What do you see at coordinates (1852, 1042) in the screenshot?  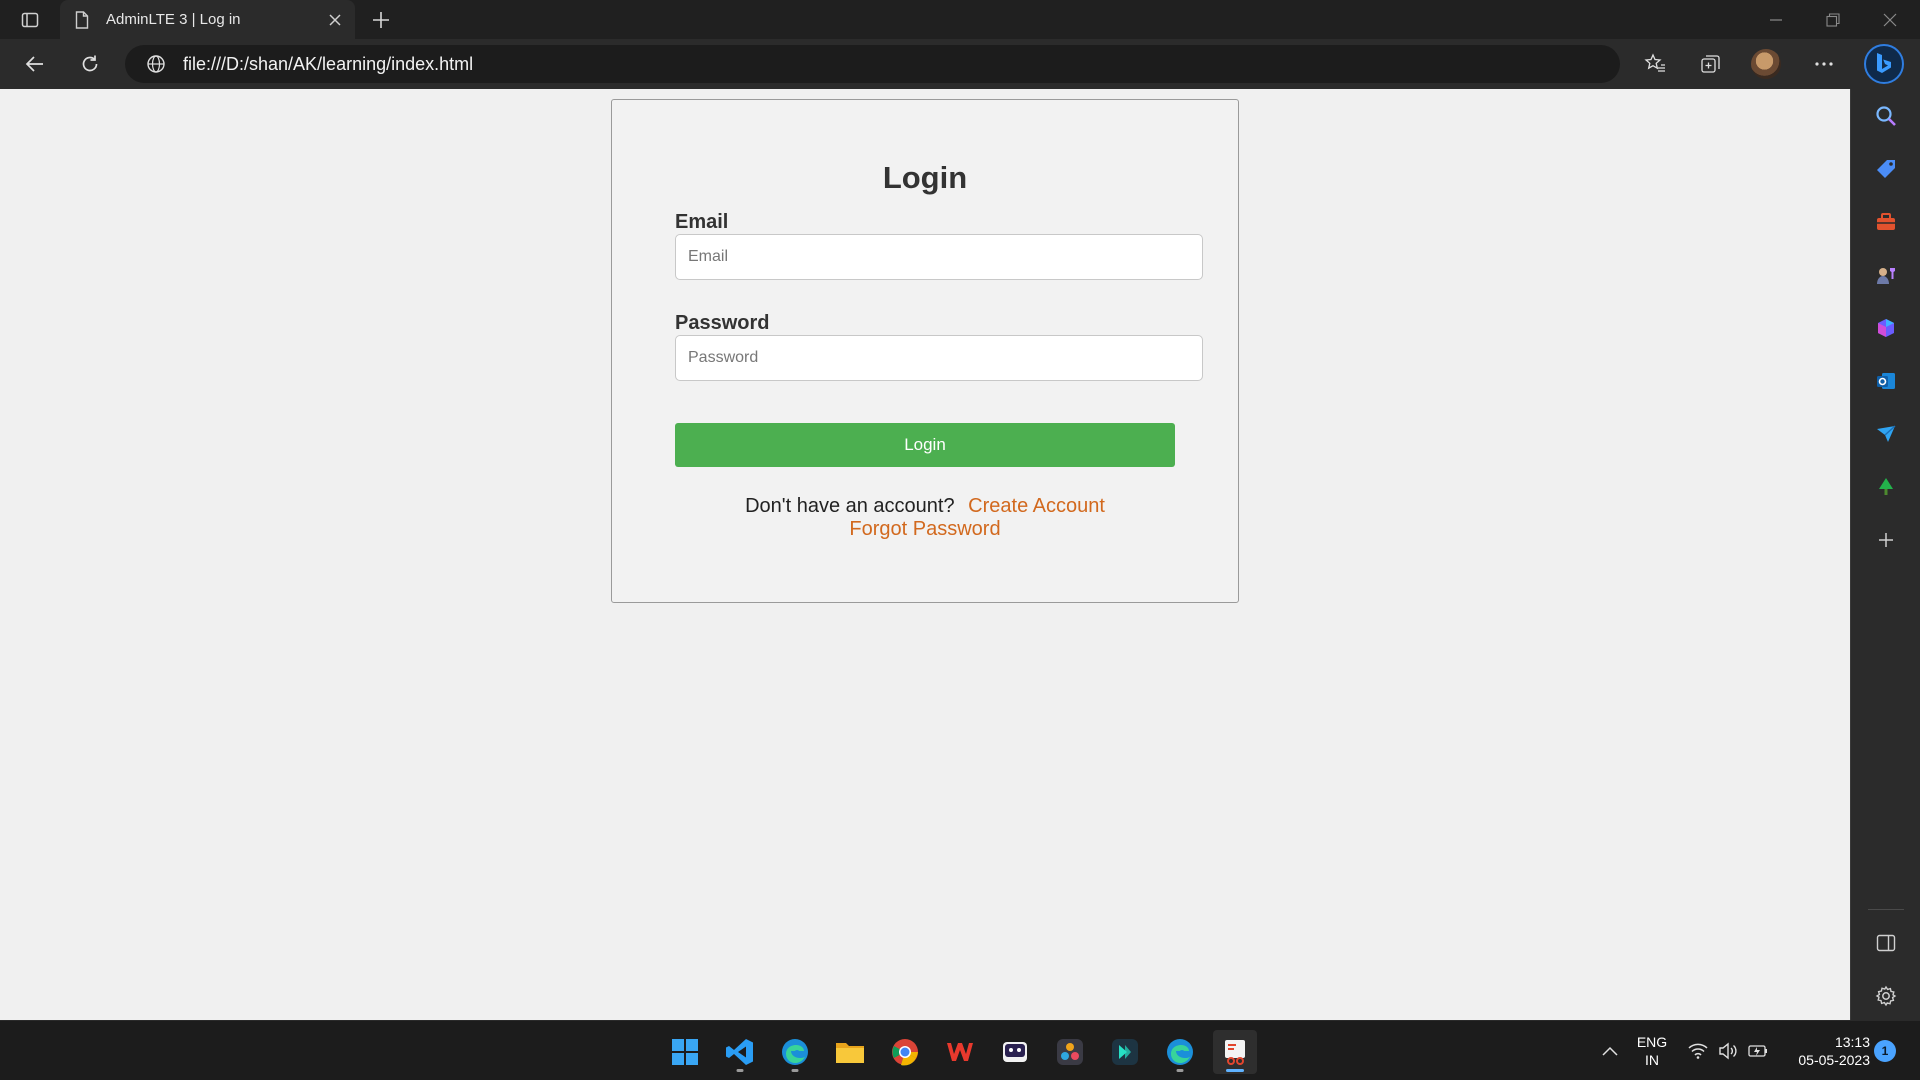 I see `clock-time: 13:13` at bounding box center [1852, 1042].